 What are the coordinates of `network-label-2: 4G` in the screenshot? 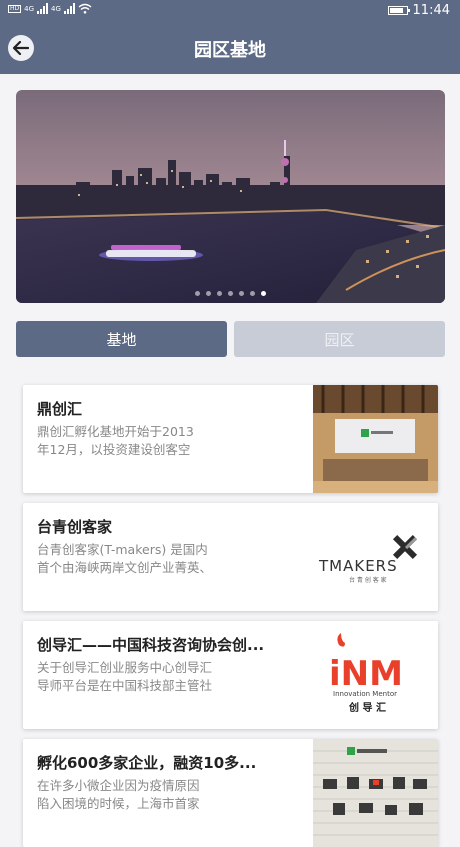 It's located at (56, 8).